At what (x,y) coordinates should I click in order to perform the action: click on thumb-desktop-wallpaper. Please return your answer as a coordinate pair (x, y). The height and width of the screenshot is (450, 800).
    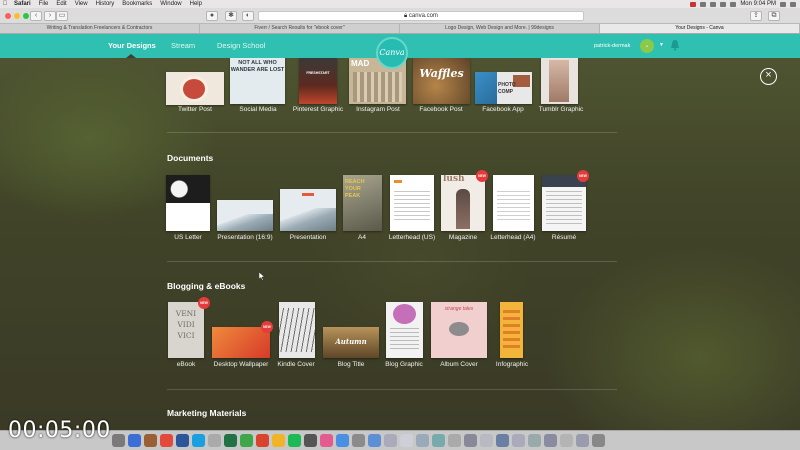
    Looking at the image, I should click on (241, 342).